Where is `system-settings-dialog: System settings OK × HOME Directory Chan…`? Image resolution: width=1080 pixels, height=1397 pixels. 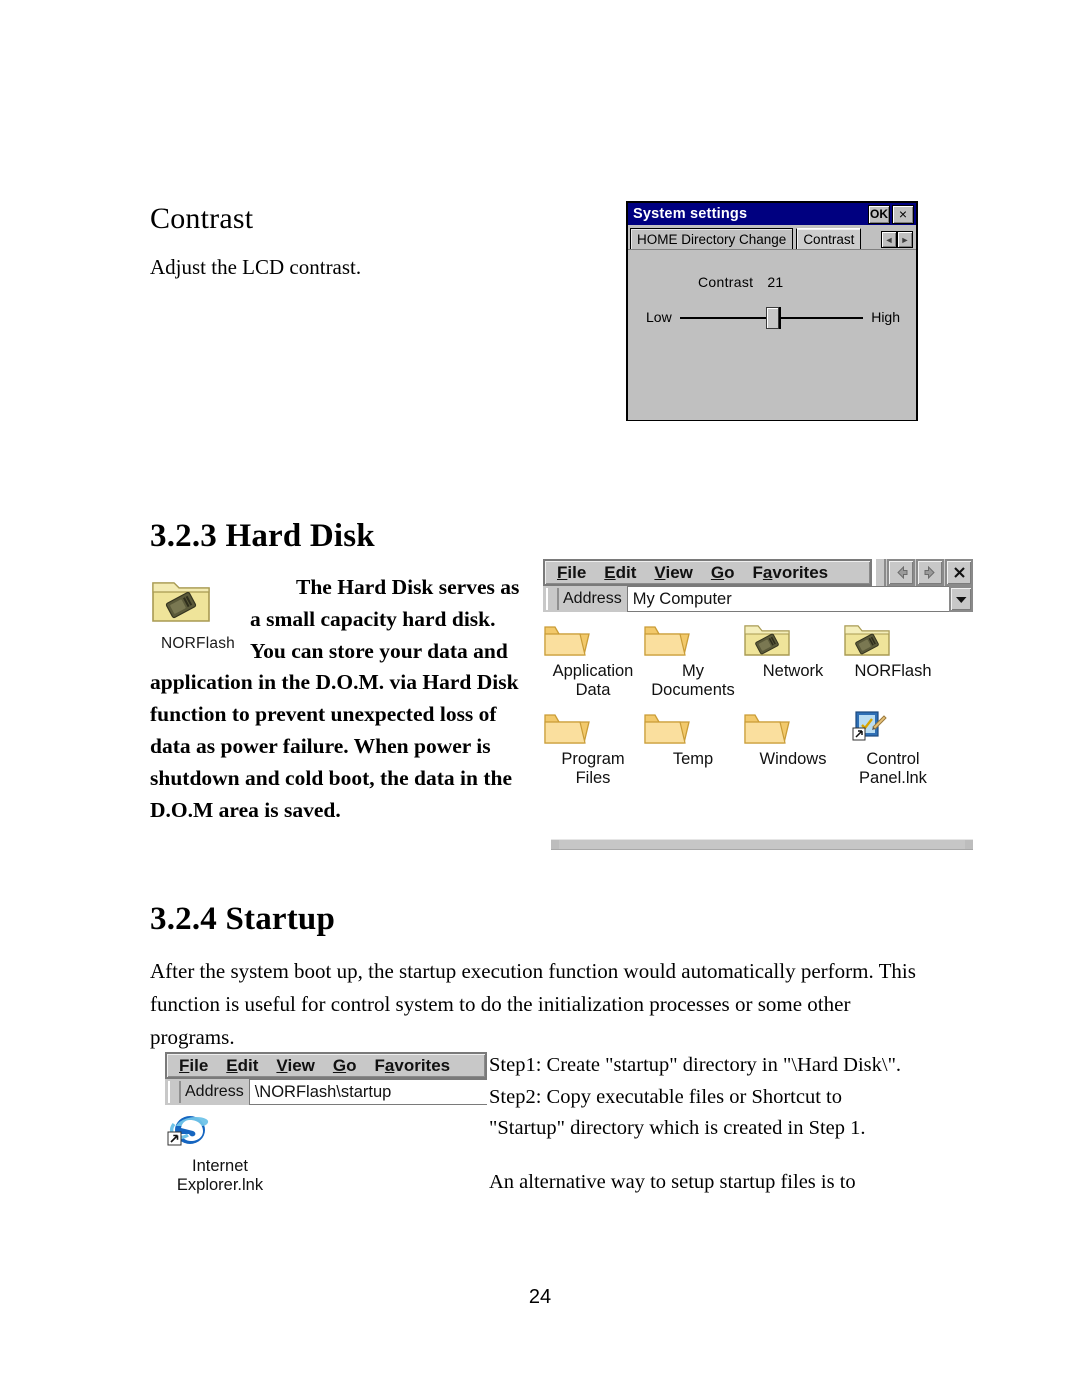 system-settings-dialog: System settings OK × HOME Directory Chan… is located at coordinates (772, 311).